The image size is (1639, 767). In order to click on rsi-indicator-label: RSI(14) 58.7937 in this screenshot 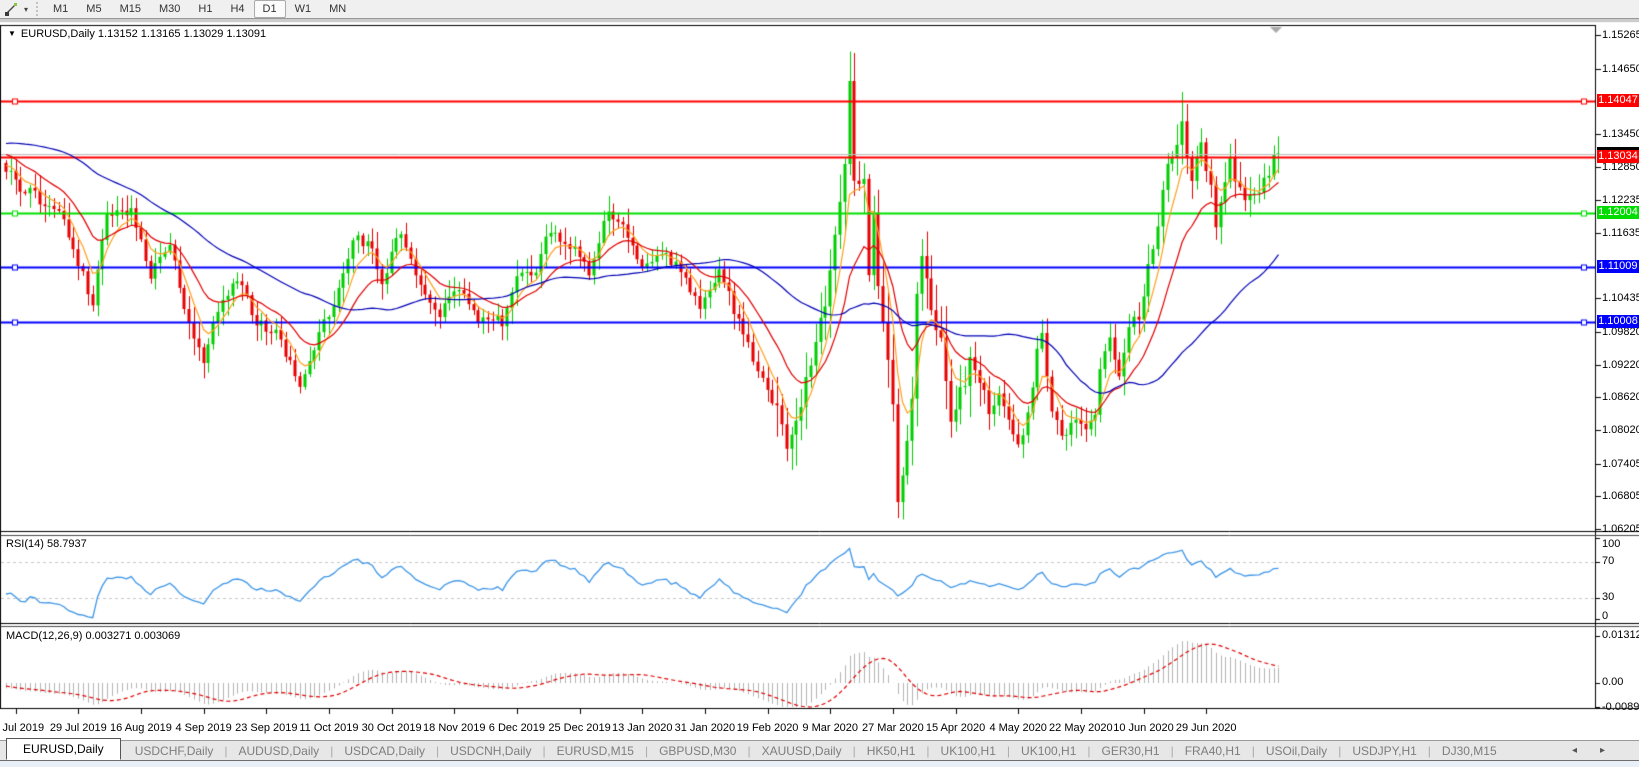, I will do `click(46, 544)`.